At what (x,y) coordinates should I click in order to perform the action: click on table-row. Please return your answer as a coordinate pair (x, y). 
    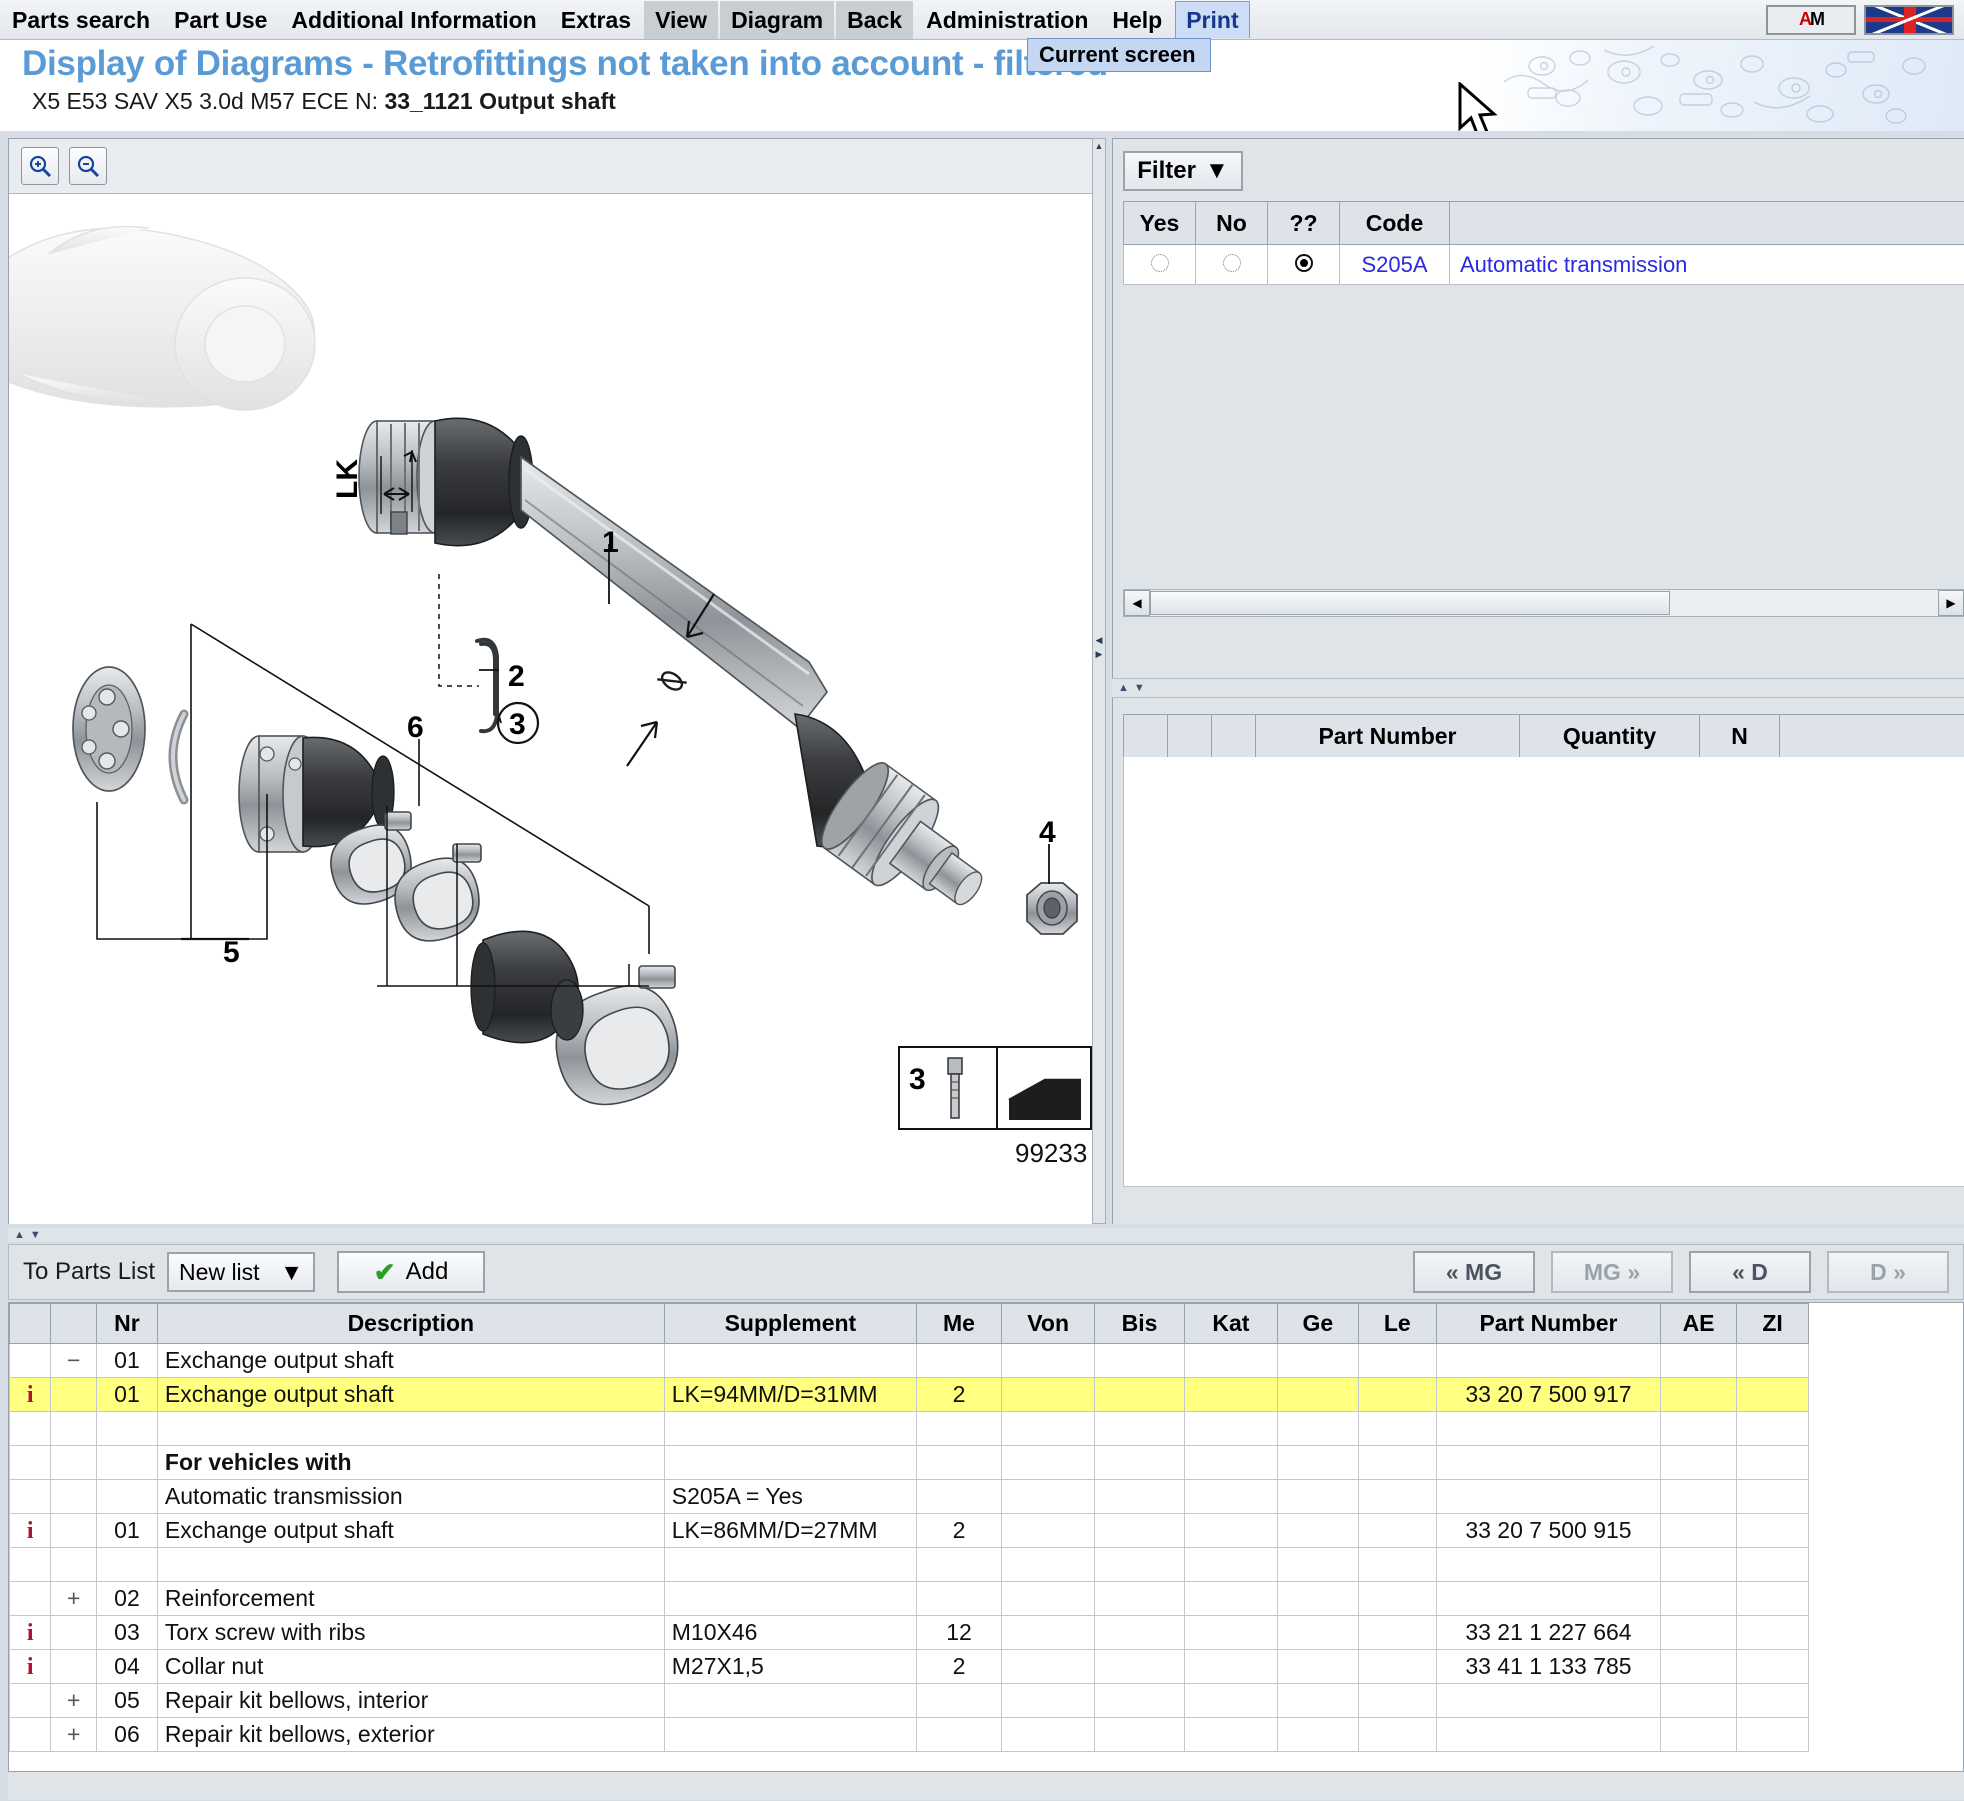
    Looking at the image, I should click on (909, 1428).